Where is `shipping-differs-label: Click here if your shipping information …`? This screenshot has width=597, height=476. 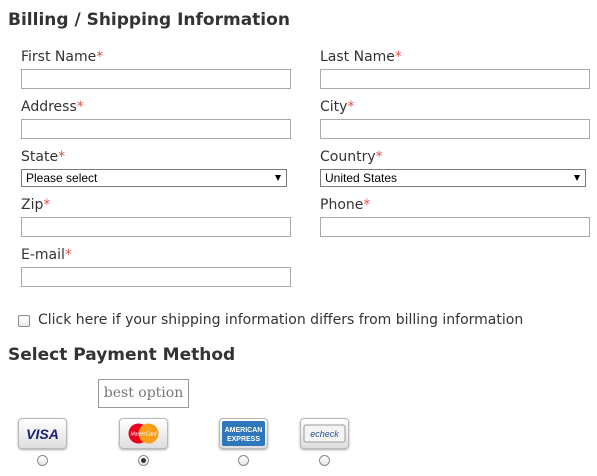
shipping-differs-label: Click here if your shipping information … is located at coordinates (280, 320).